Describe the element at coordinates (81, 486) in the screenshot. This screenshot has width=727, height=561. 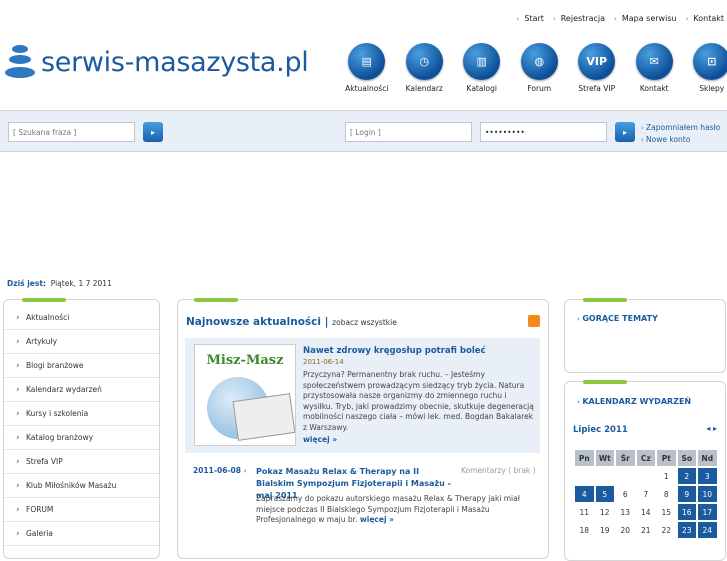
I see `menu-item: Klub Miłośników Masażu` at that location.